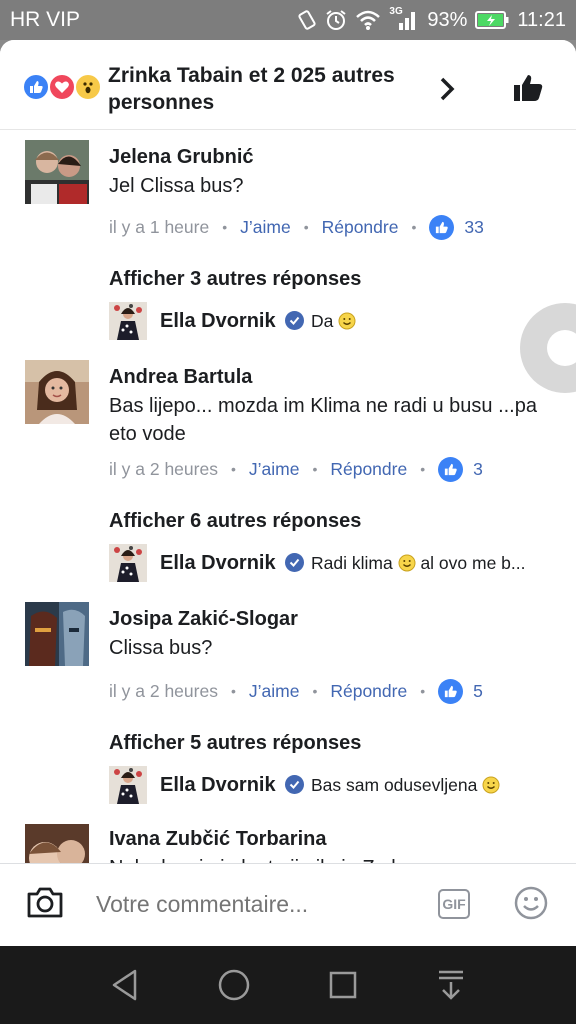 The width and height of the screenshot is (576, 1024). Describe the element at coordinates (307, 20) in the screenshot. I see `vibrate-icon` at that location.